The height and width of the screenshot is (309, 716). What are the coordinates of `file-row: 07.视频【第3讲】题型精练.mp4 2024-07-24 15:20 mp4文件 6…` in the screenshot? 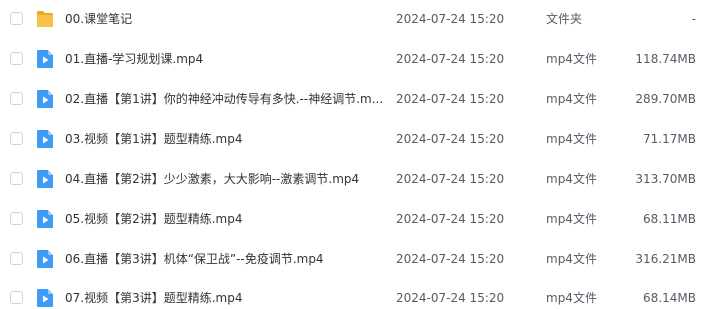 It's located at (358, 294).